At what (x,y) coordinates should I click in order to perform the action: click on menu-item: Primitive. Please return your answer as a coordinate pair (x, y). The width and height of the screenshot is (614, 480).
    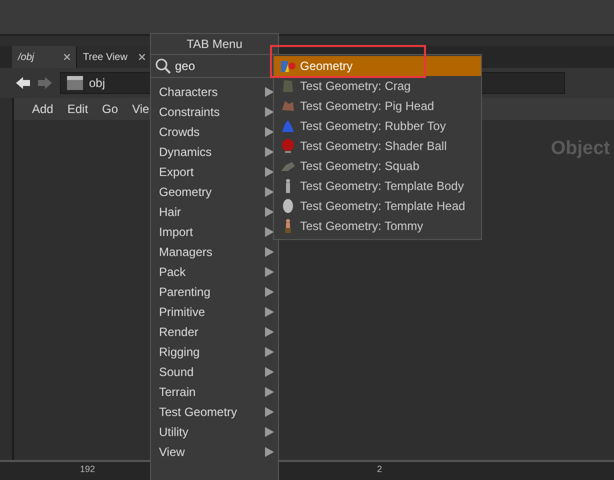
    Looking at the image, I should click on (214, 312).